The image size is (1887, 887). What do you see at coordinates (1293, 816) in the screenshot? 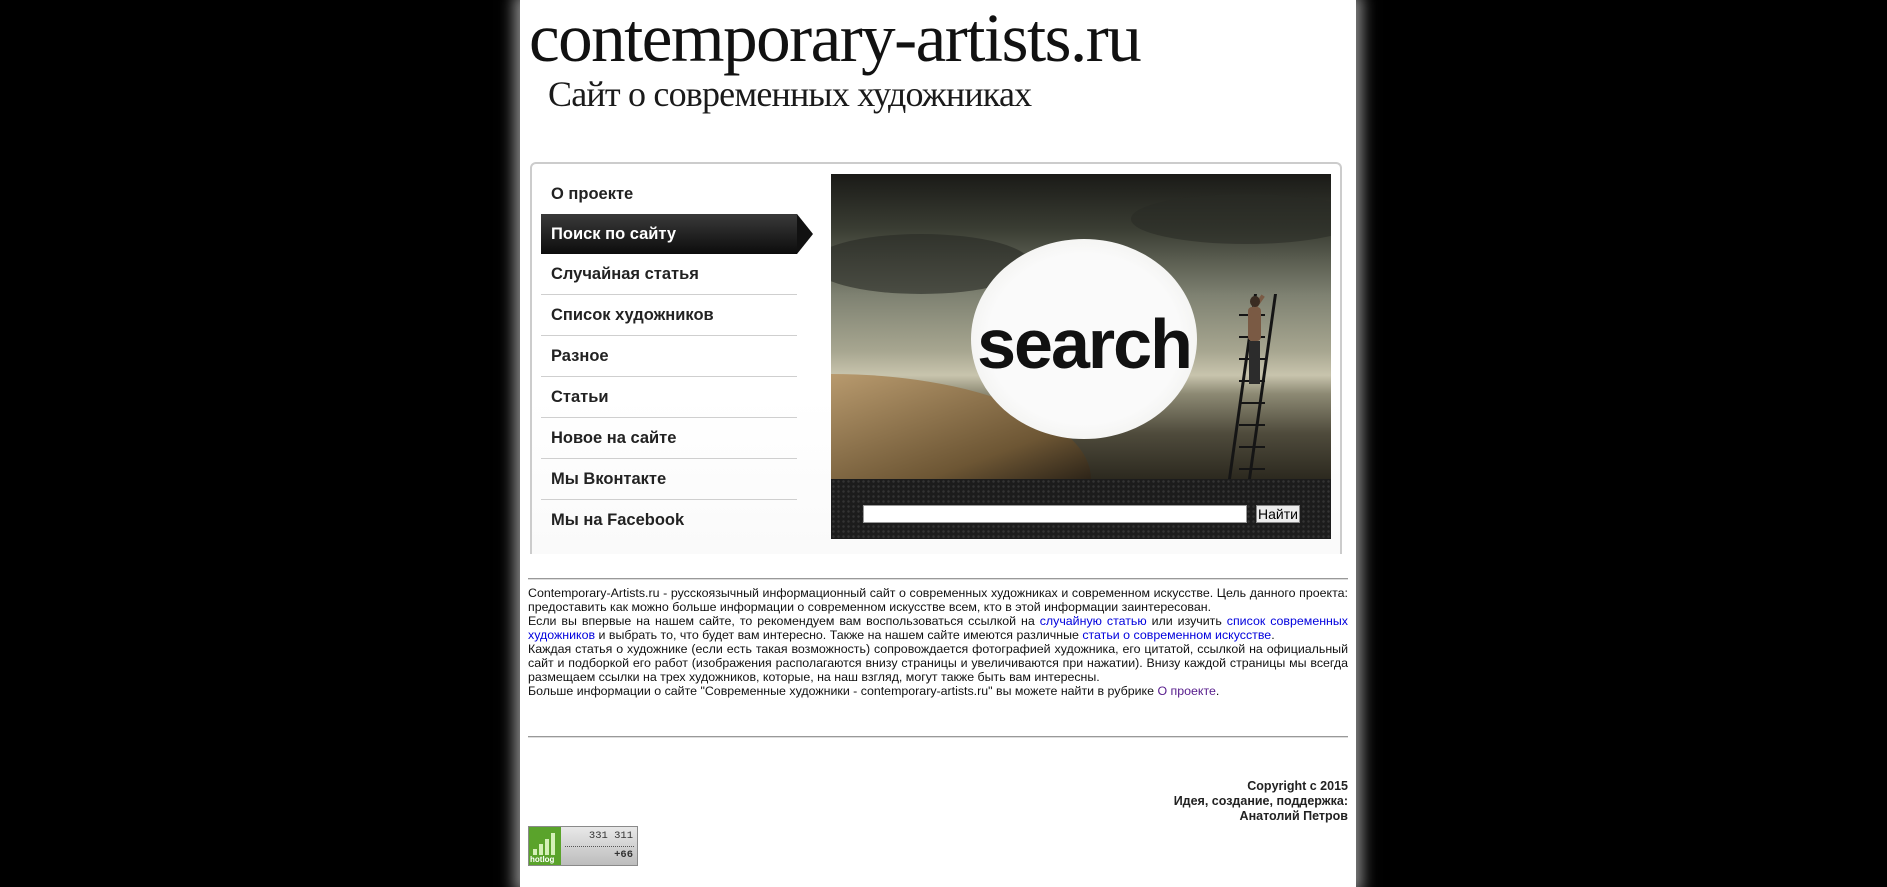
I see `author-name: Анатолий Петров` at bounding box center [1293, 816].